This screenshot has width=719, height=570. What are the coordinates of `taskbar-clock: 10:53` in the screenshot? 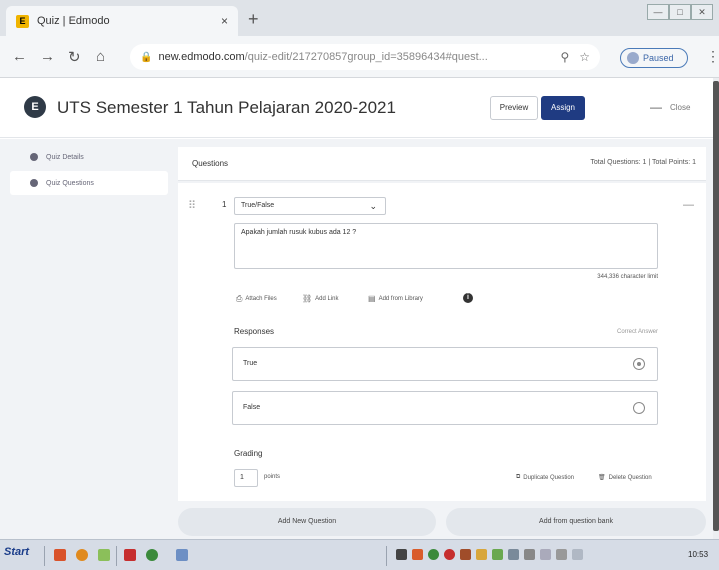 It's located at (698, 554).